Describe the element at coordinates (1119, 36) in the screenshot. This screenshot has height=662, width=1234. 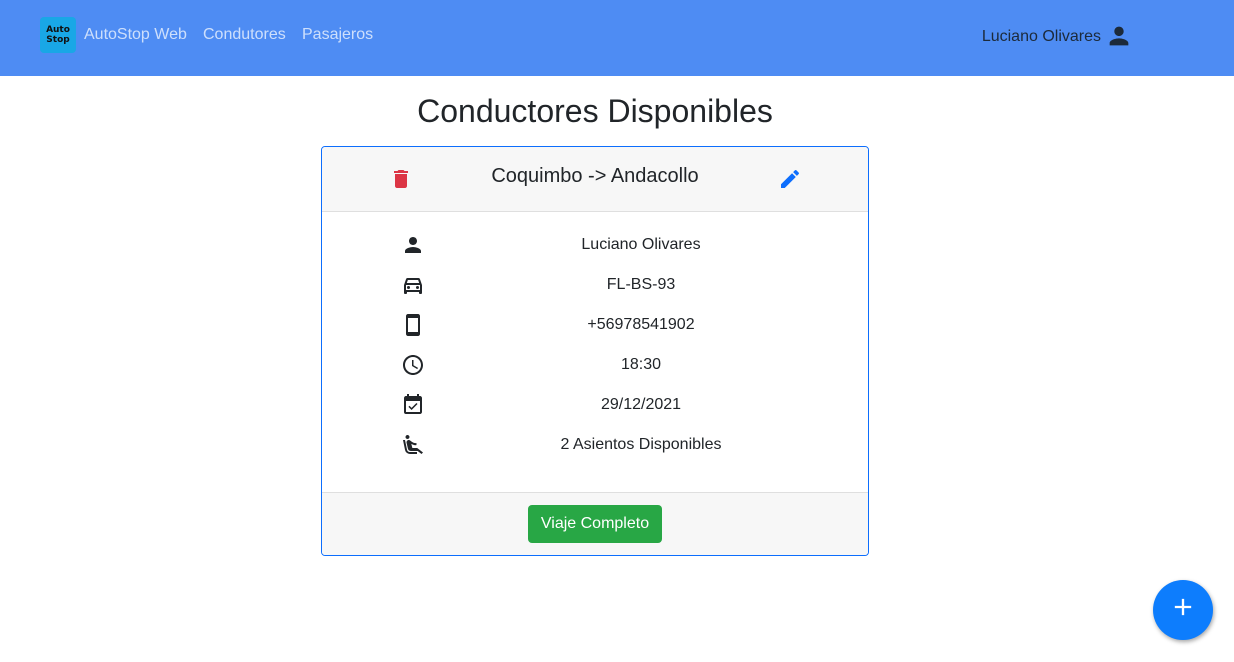
I see `person-icon` at that location.